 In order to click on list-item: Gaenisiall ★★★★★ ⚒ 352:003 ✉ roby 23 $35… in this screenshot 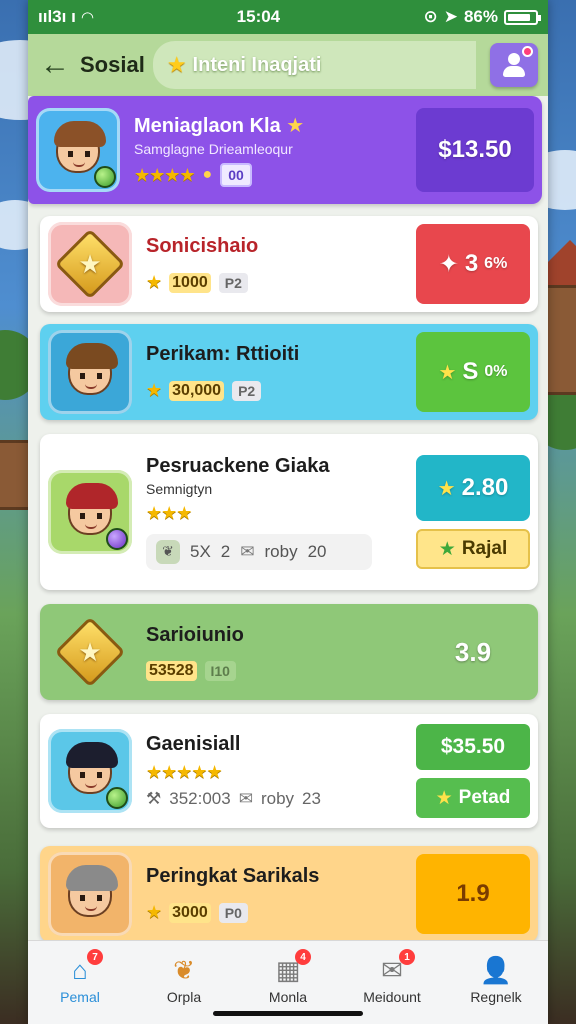, I will do `click(289, 771)`.